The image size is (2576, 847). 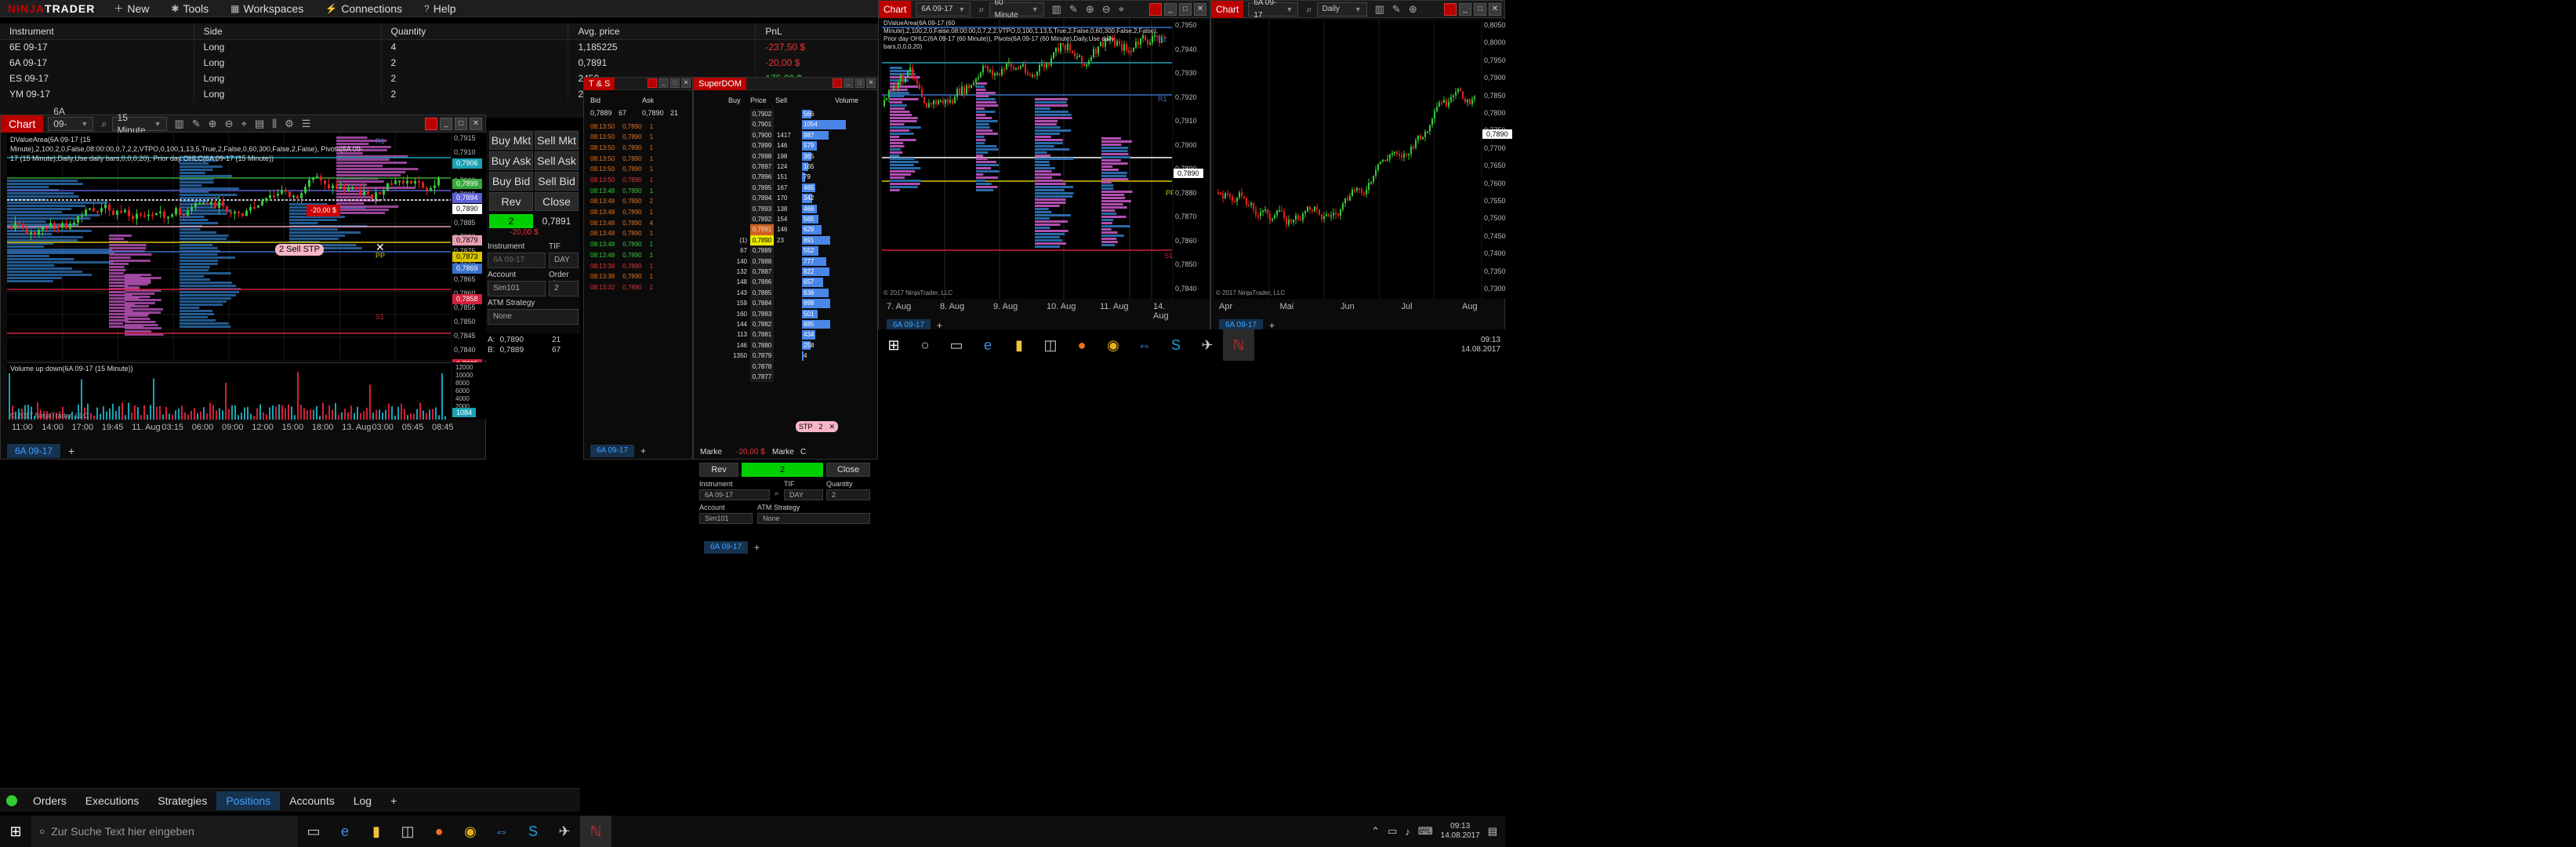 What do you see at coordinates (662, 32) in the screenshot?
I see `column-header: Avg. price` at bounding box center [662, 32].